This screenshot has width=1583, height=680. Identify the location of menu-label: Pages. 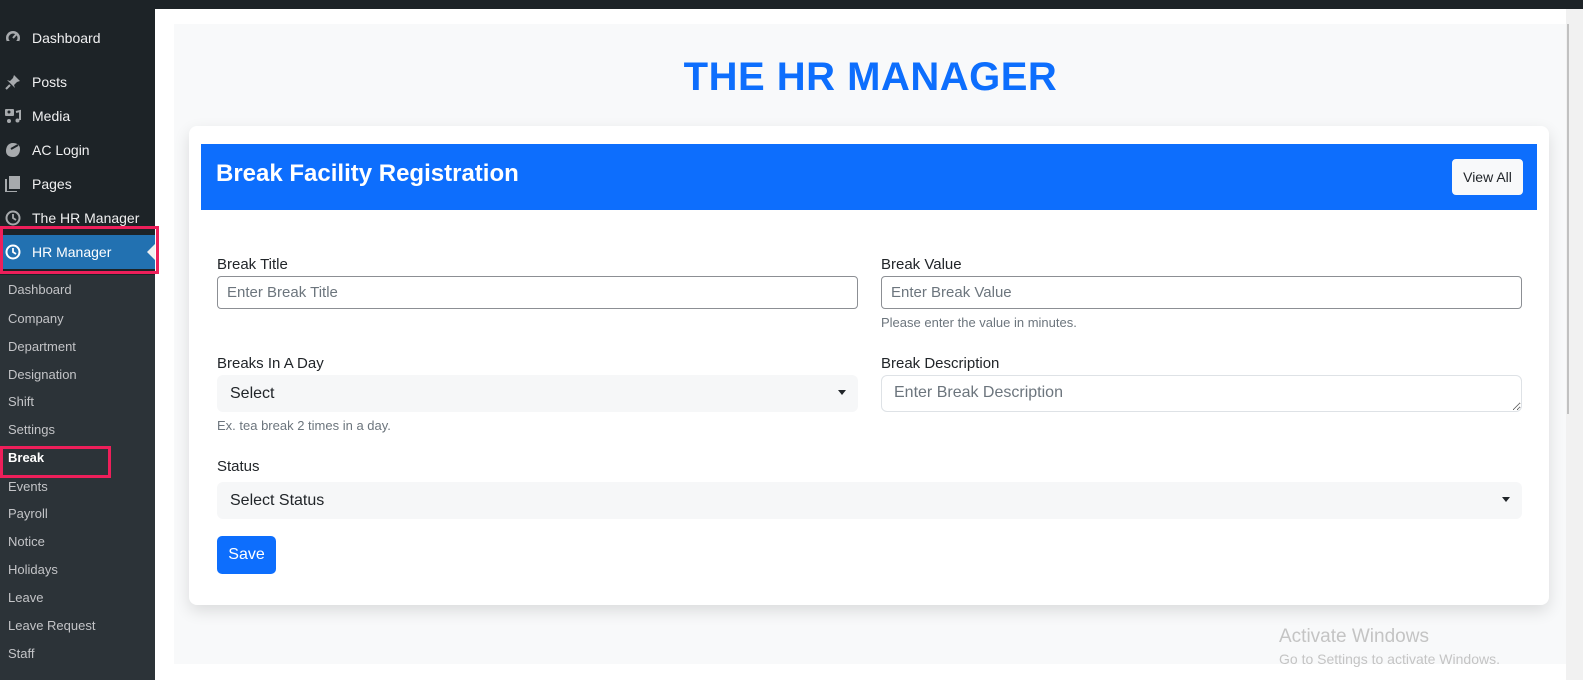
(52, 184).